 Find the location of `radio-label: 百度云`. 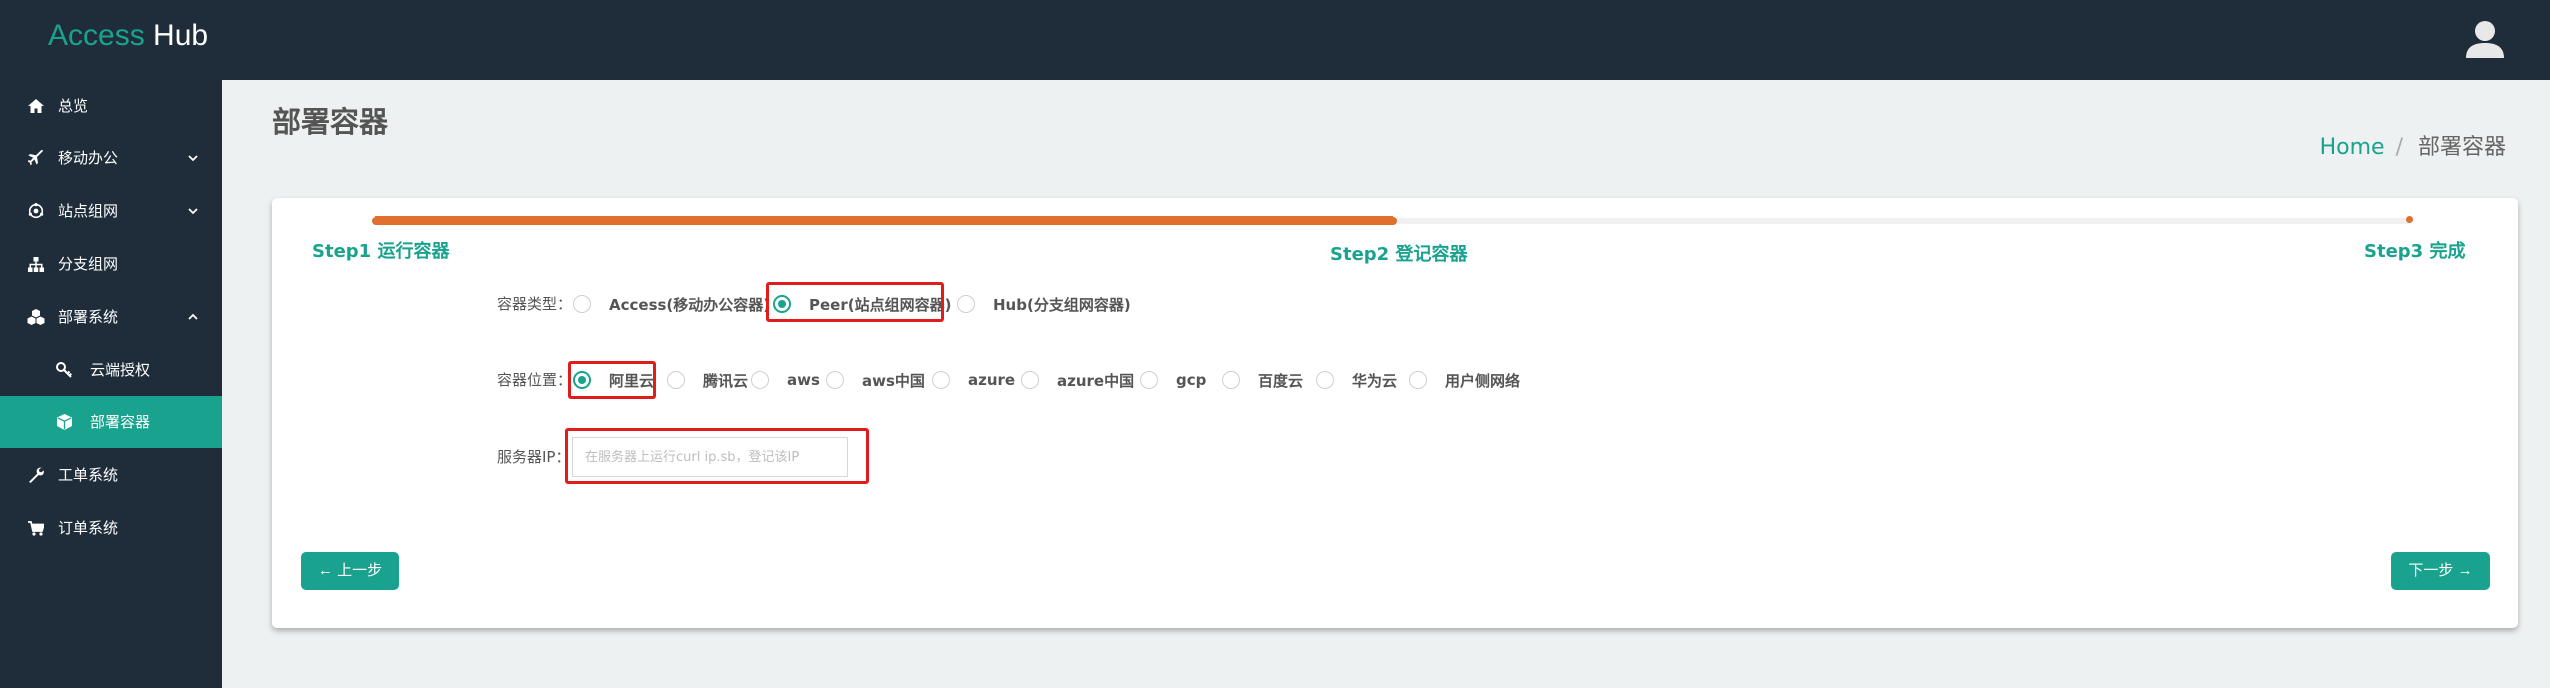

radio-label: 百度云 is located at coordinates (1281, 380).